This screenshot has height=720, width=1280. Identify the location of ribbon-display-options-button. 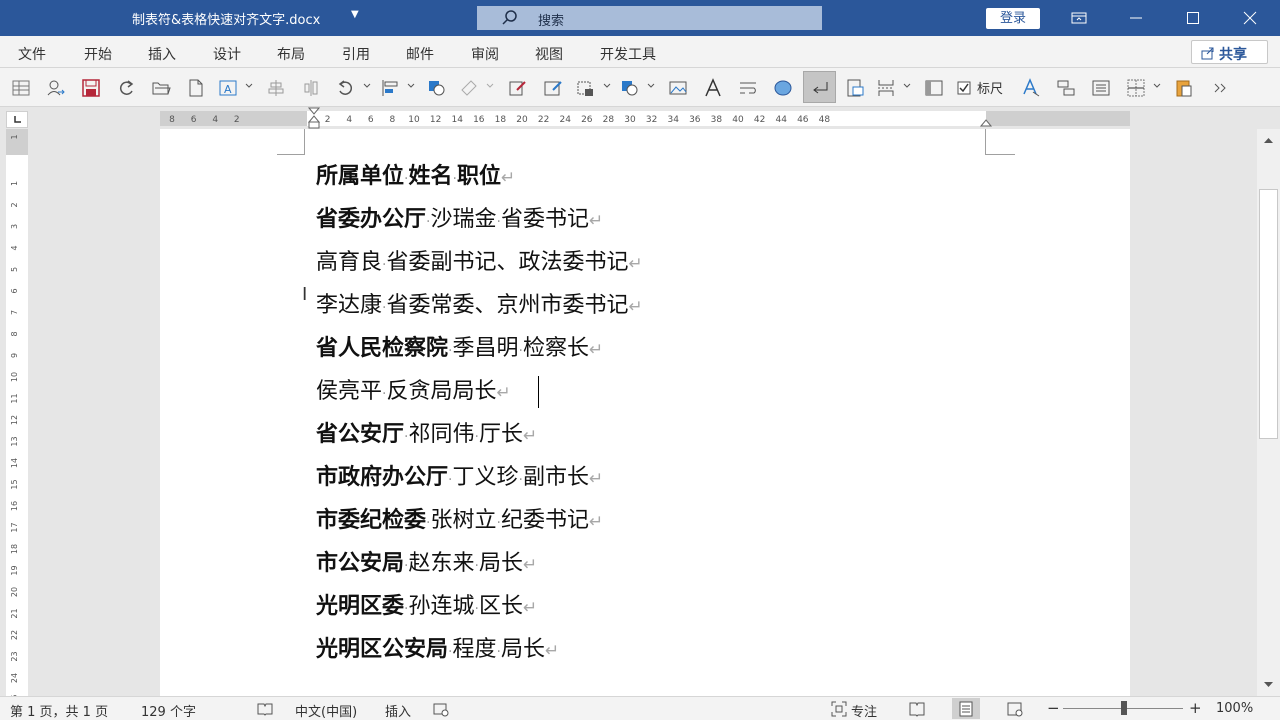
(1079, 18).